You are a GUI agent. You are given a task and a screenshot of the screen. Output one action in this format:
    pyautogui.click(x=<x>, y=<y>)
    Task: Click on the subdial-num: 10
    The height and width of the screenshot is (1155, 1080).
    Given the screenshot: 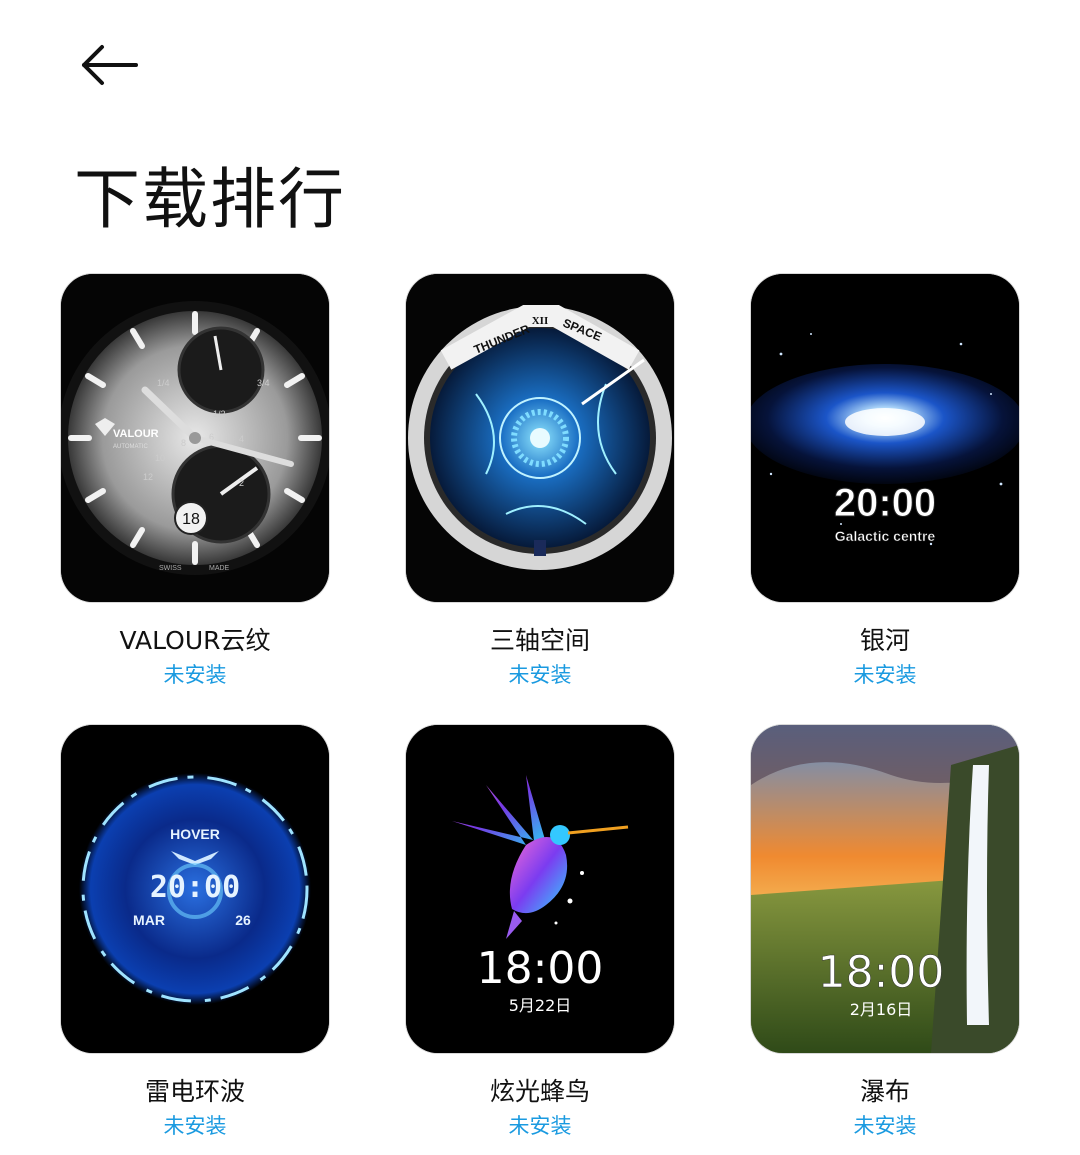 What is the action you would take?
    pyautogui.click(x=160, y=458)
    